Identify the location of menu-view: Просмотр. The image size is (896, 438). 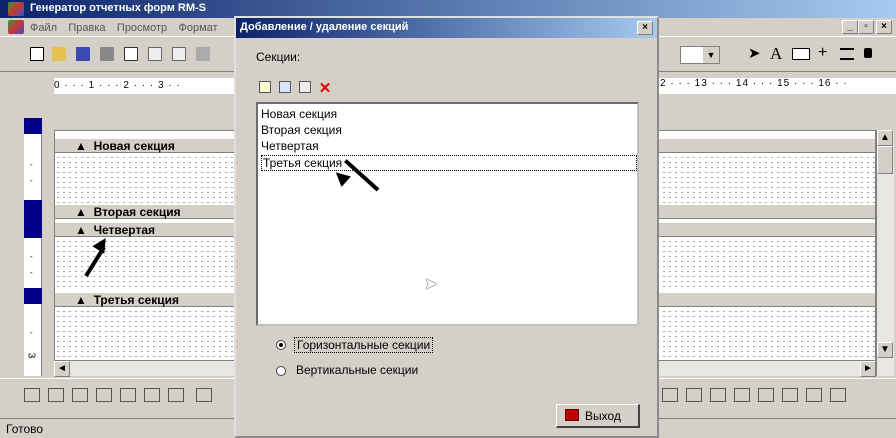
(142, 28).